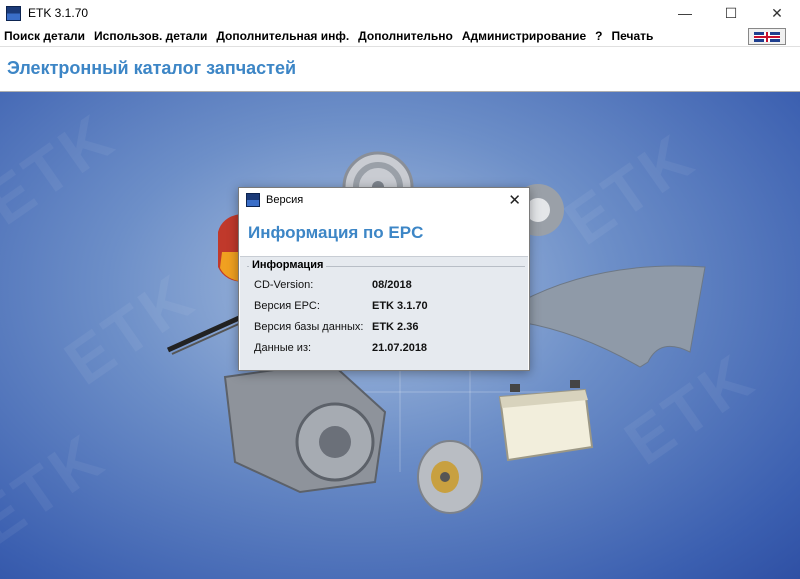 This screenshot has width=800, height=579. What do you see at coordinates (384, 200) in the screenshot?
I see `dialog-titlebar: Версия ✕` at bounding box center [384, 200].